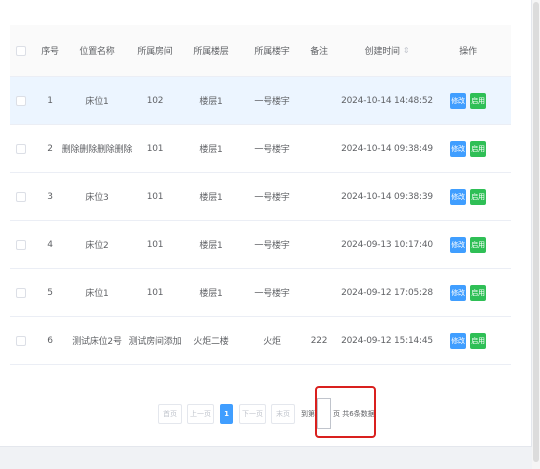 The width and height of the screenshot is (540, 469). I want to click on row-created-at: 2024-10-14 09:38:39, so click(387, 196).